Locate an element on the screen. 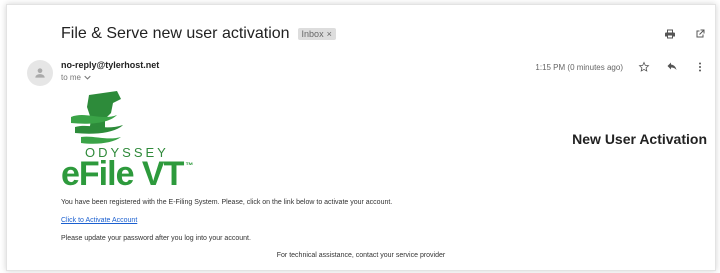 The height and width of the screenshot is (273, 720). remove-label-icon: × is located at coordinates (329, 34).